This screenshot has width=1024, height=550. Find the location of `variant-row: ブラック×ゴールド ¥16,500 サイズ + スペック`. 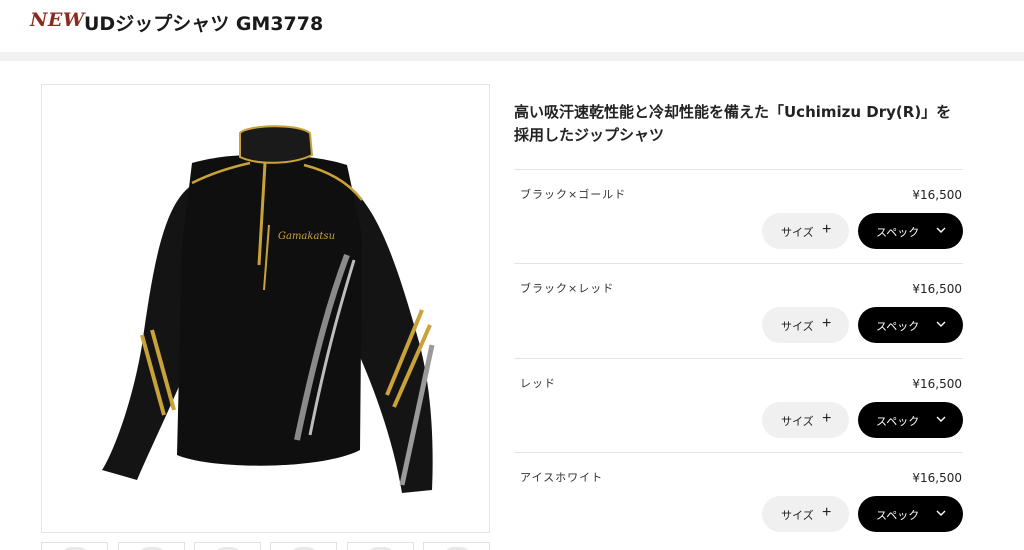

variant-row: ブラック×ゴールド ¥16,500 サイズ + スペック is located at coordinates (738, 216).